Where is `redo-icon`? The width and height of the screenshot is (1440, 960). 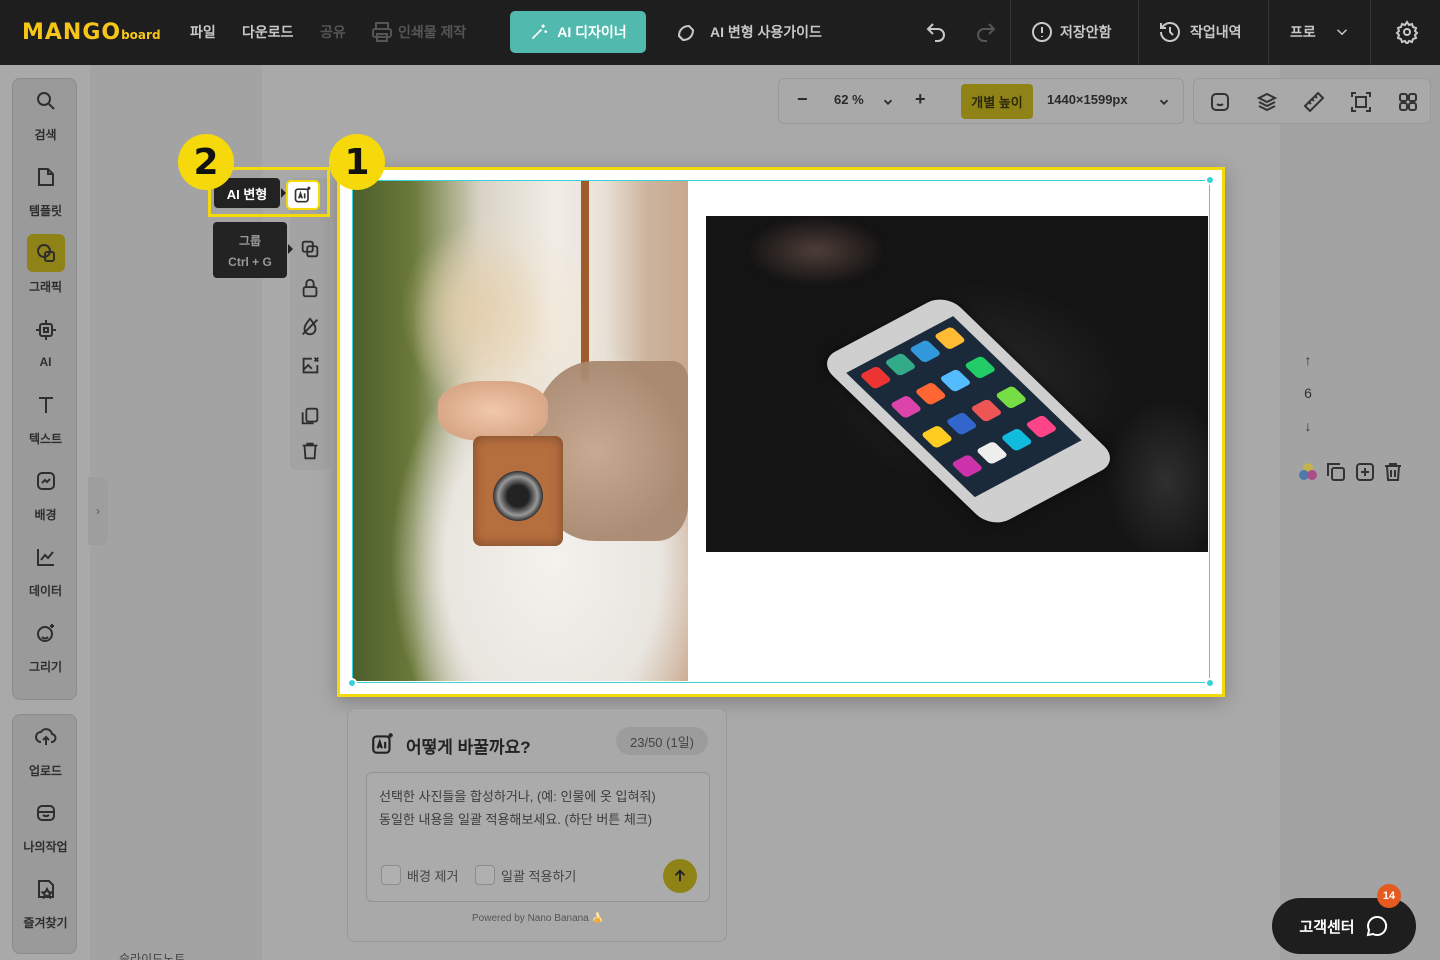 redo-icon is located at coordinates (986, 32).